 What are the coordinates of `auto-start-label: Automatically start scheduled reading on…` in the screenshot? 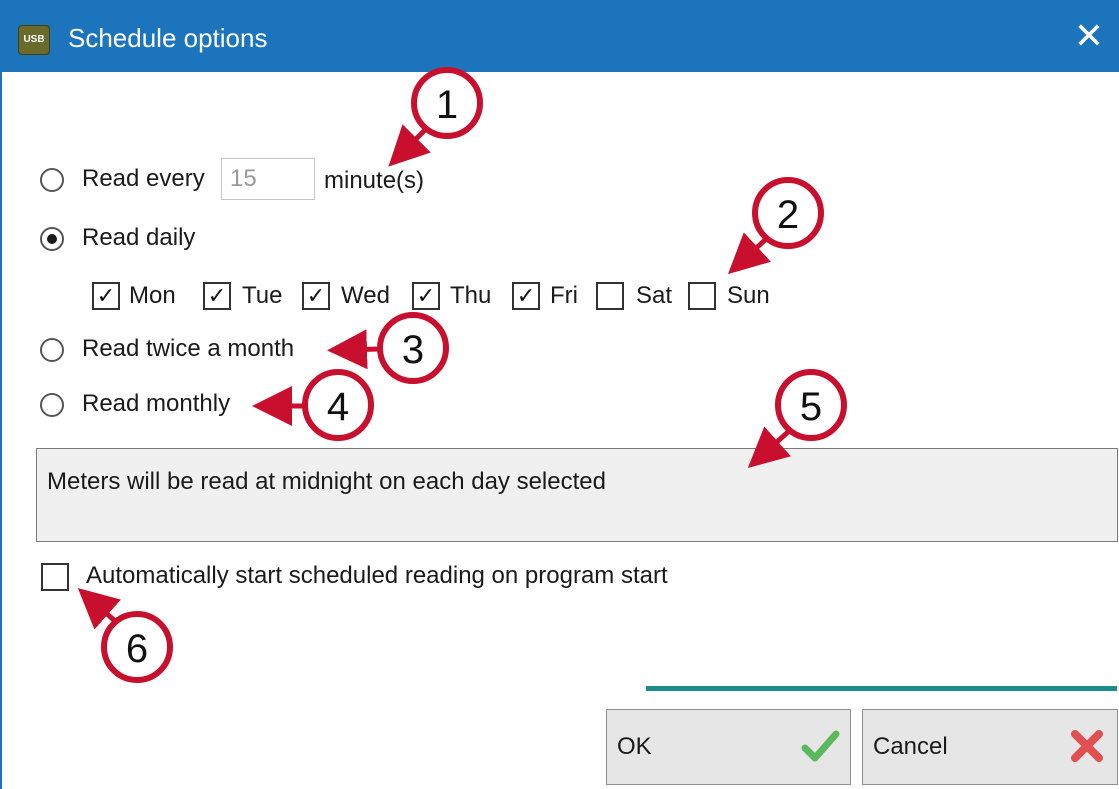 It's located at (377, 575).